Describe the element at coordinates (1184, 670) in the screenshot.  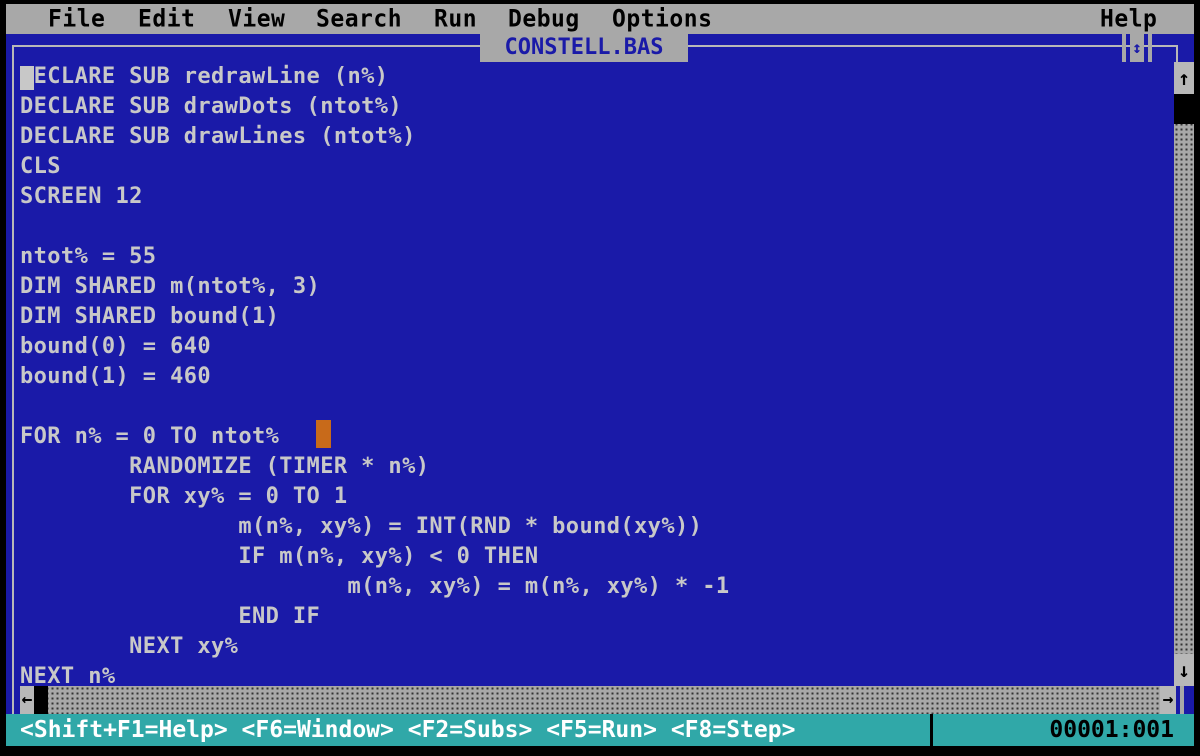
I see `scroll-down-arrow-icon: ↓` at that location.